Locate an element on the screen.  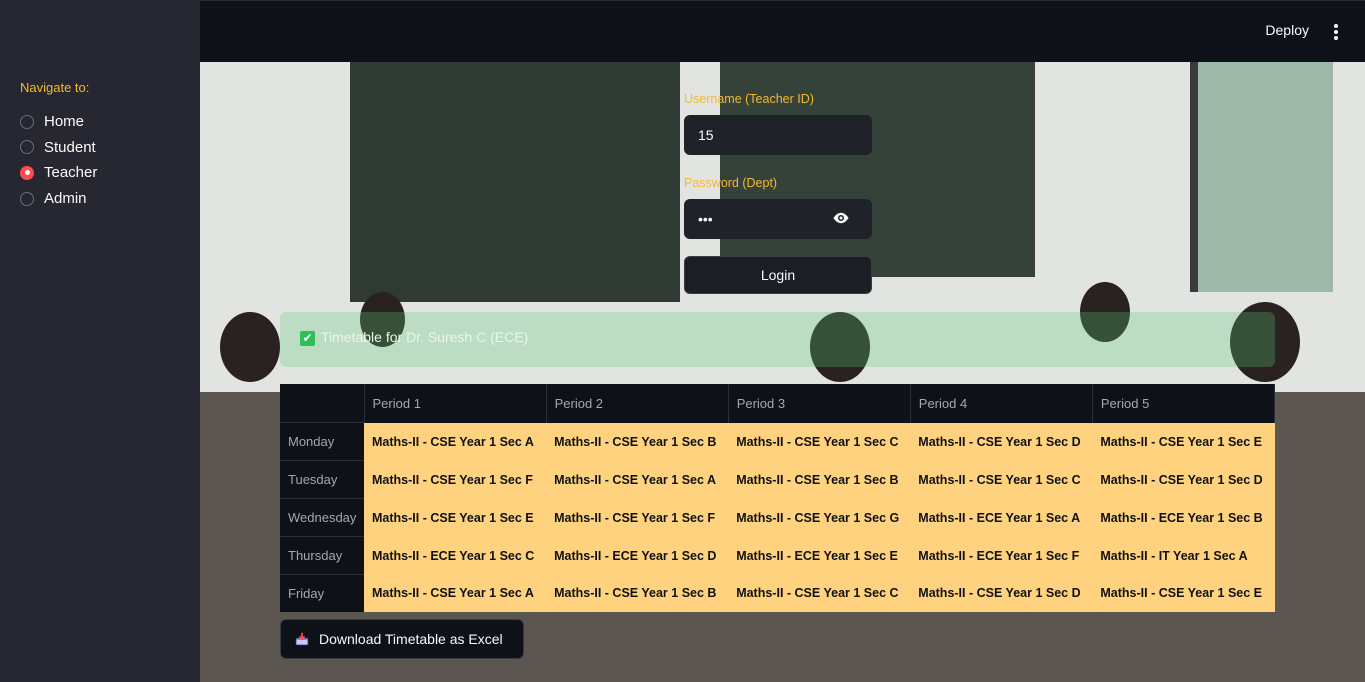
download-button-label: Download Timetable as Excel is located at coordinates (411, 639).